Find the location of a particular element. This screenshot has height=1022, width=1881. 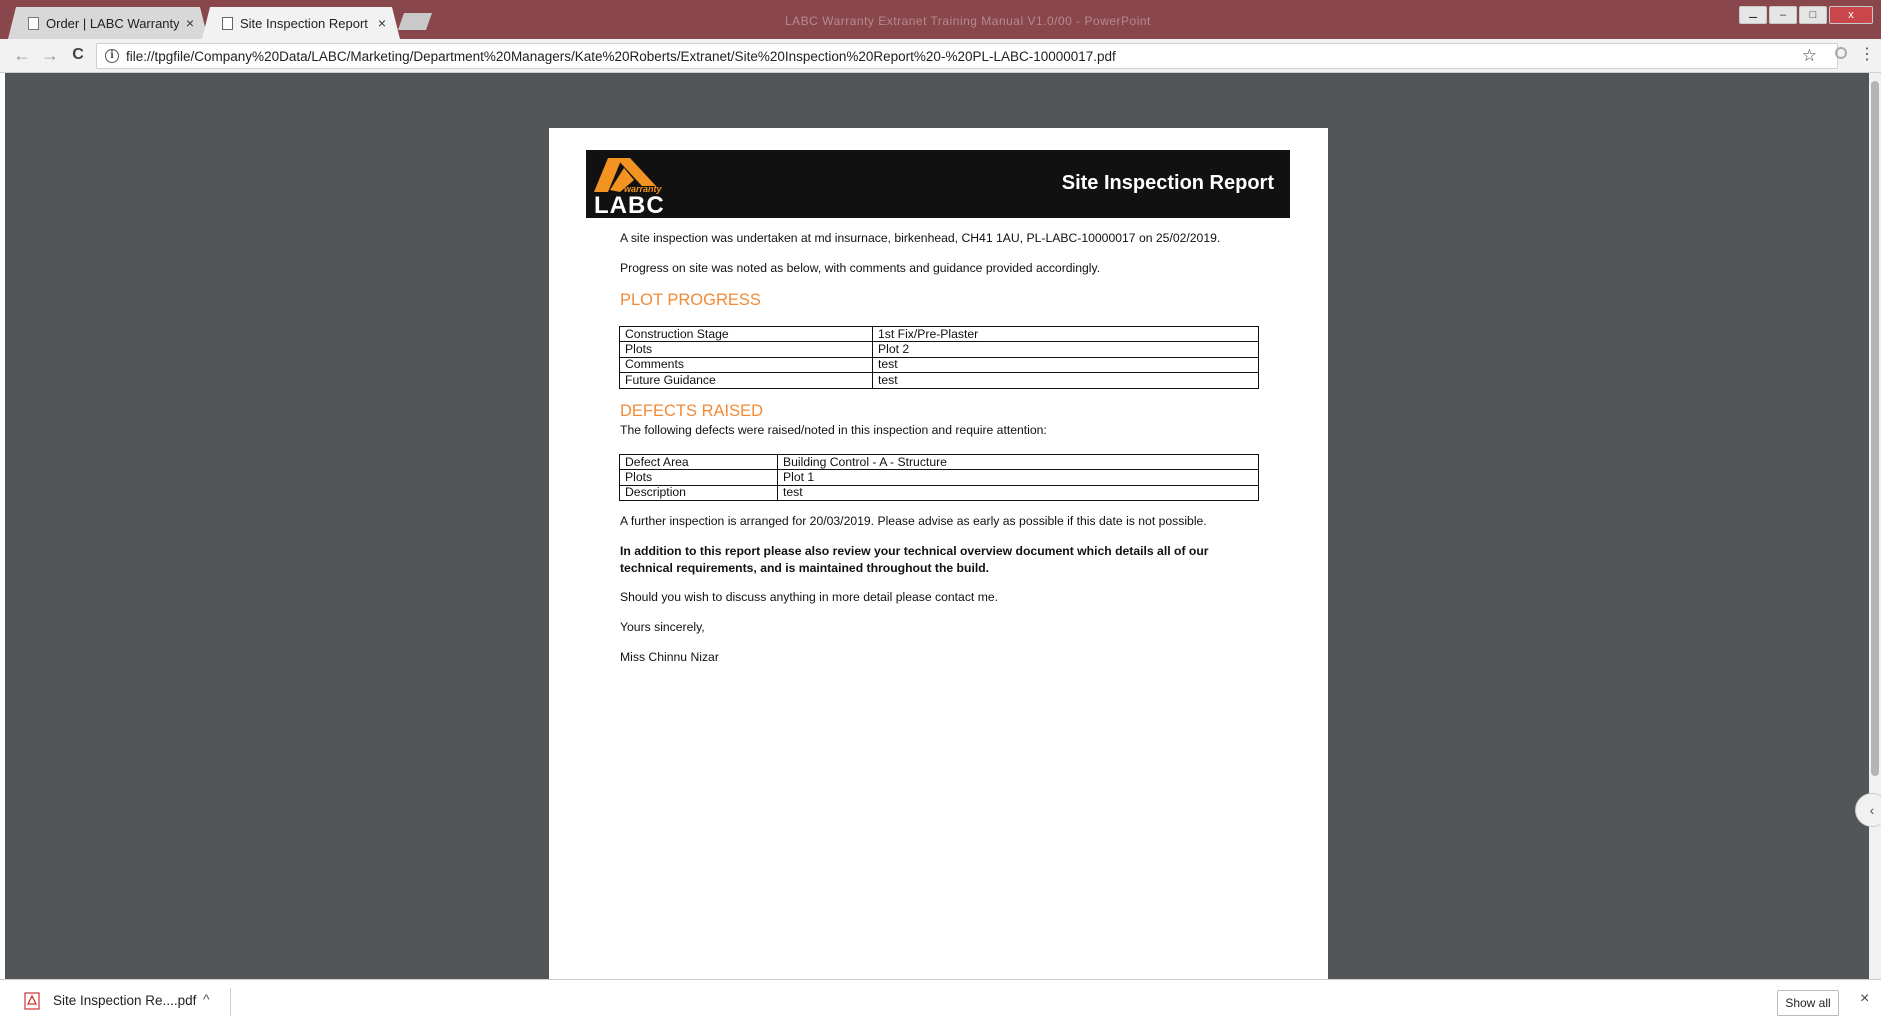

download-bar: Site Inspection Re....pdf ^ Show all × is located at coordinates (940, 1000).